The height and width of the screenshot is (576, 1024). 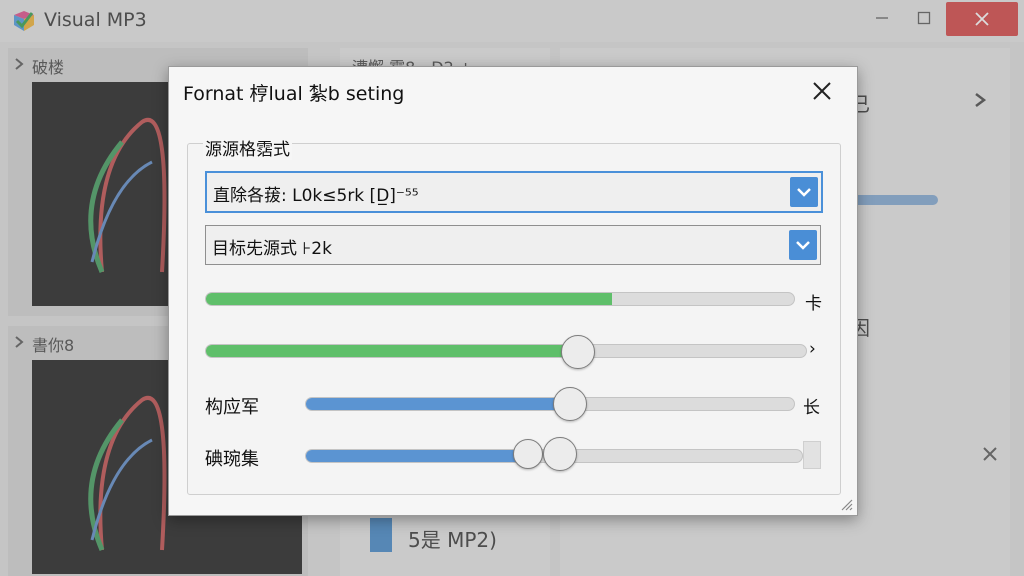 I want to click on target-format-value: 目标兂源式 ⊦2k, so click(x=272, y=249).